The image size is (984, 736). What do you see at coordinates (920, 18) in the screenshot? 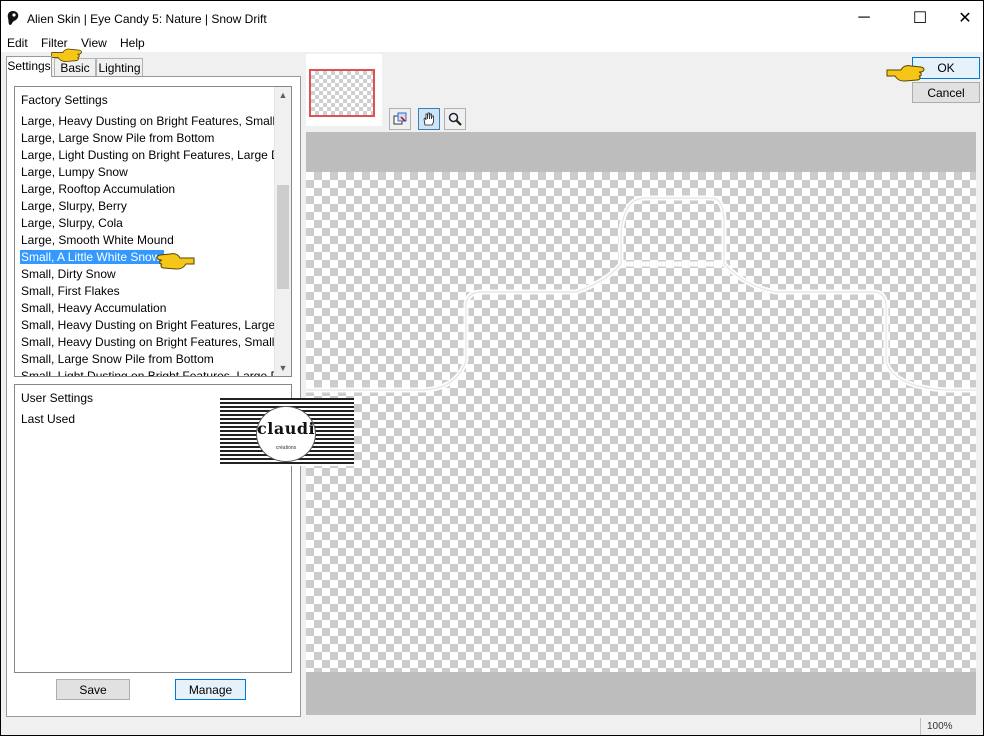
I see `maximize-button: ☐` at bounding box center [920, 18].